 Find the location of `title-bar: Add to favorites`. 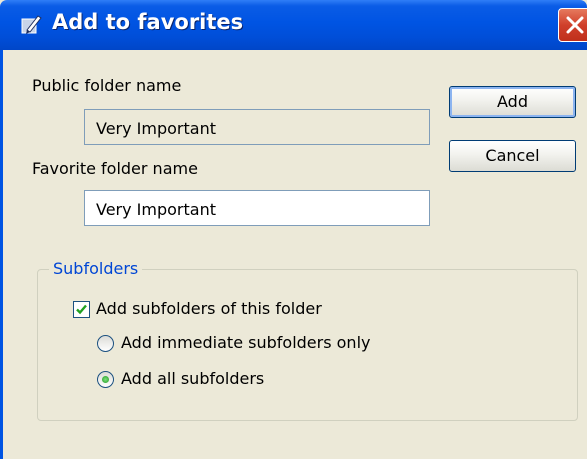

title-bar: Add to favorites is located at coordinates (293, 25).